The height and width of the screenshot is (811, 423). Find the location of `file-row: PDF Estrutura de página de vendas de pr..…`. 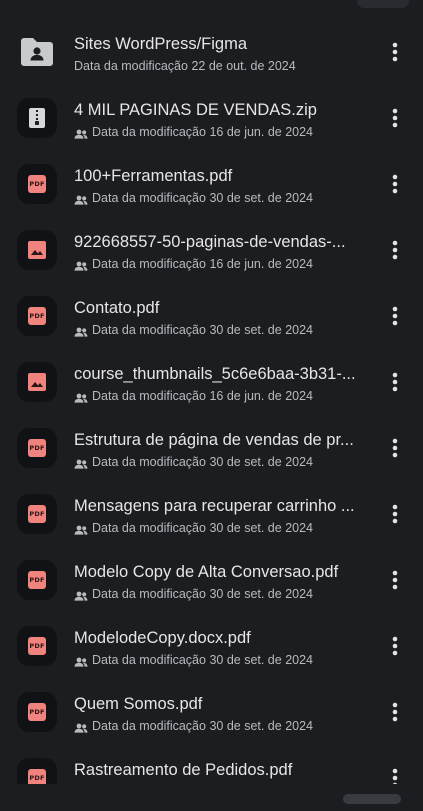

file-row: PDF Estrutura de página de vendas de pr..… is located at coordinates (211, 448).